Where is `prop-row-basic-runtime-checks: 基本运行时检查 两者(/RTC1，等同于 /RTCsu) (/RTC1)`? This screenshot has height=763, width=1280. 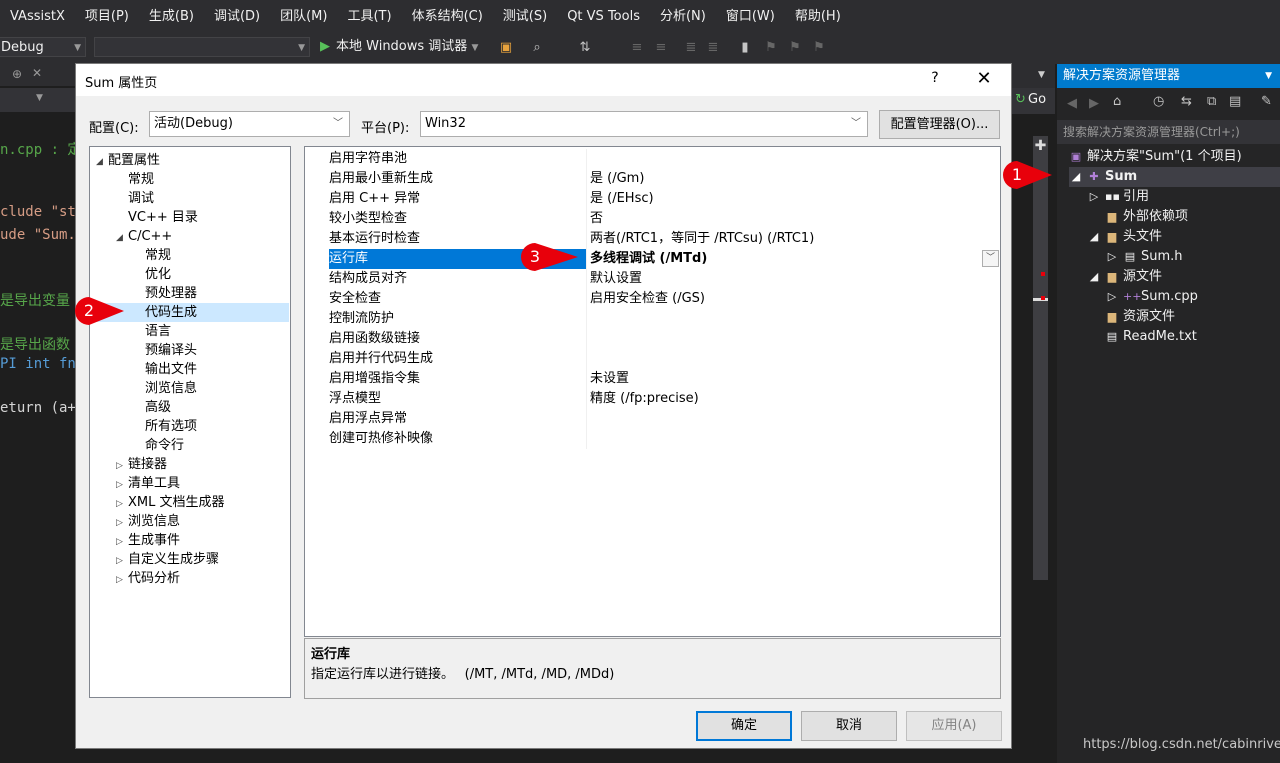
prop-row-basic-runtime-checks: 基本运行时检查 两者(/RTC1，等同于 /RTCsu) (/RTC1) is located at coordinates (652, 239).